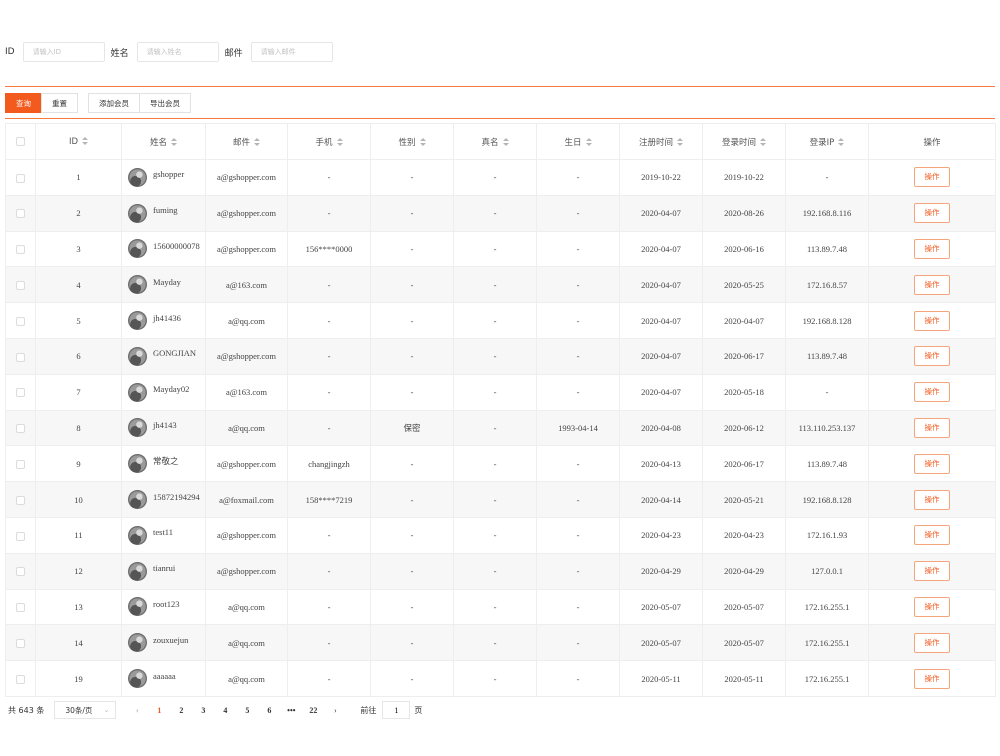 The width and height of the screenshot is (1000, 756). What do you see at coordinates (246, 213) in the screenshot?
I see `cell-email: a@gshopper.com` at bounding box center [246, 213].